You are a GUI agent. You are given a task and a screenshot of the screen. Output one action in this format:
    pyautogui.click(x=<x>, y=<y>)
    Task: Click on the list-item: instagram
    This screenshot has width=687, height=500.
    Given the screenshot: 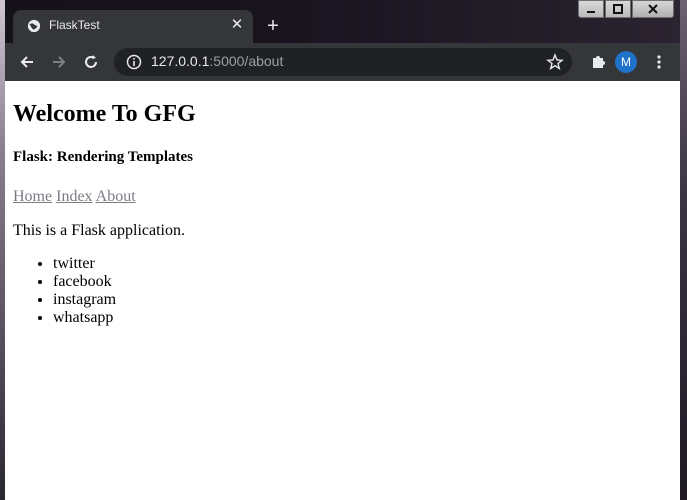 What is the action you would take?
    pyautogui.click(x=362, y=300)
    